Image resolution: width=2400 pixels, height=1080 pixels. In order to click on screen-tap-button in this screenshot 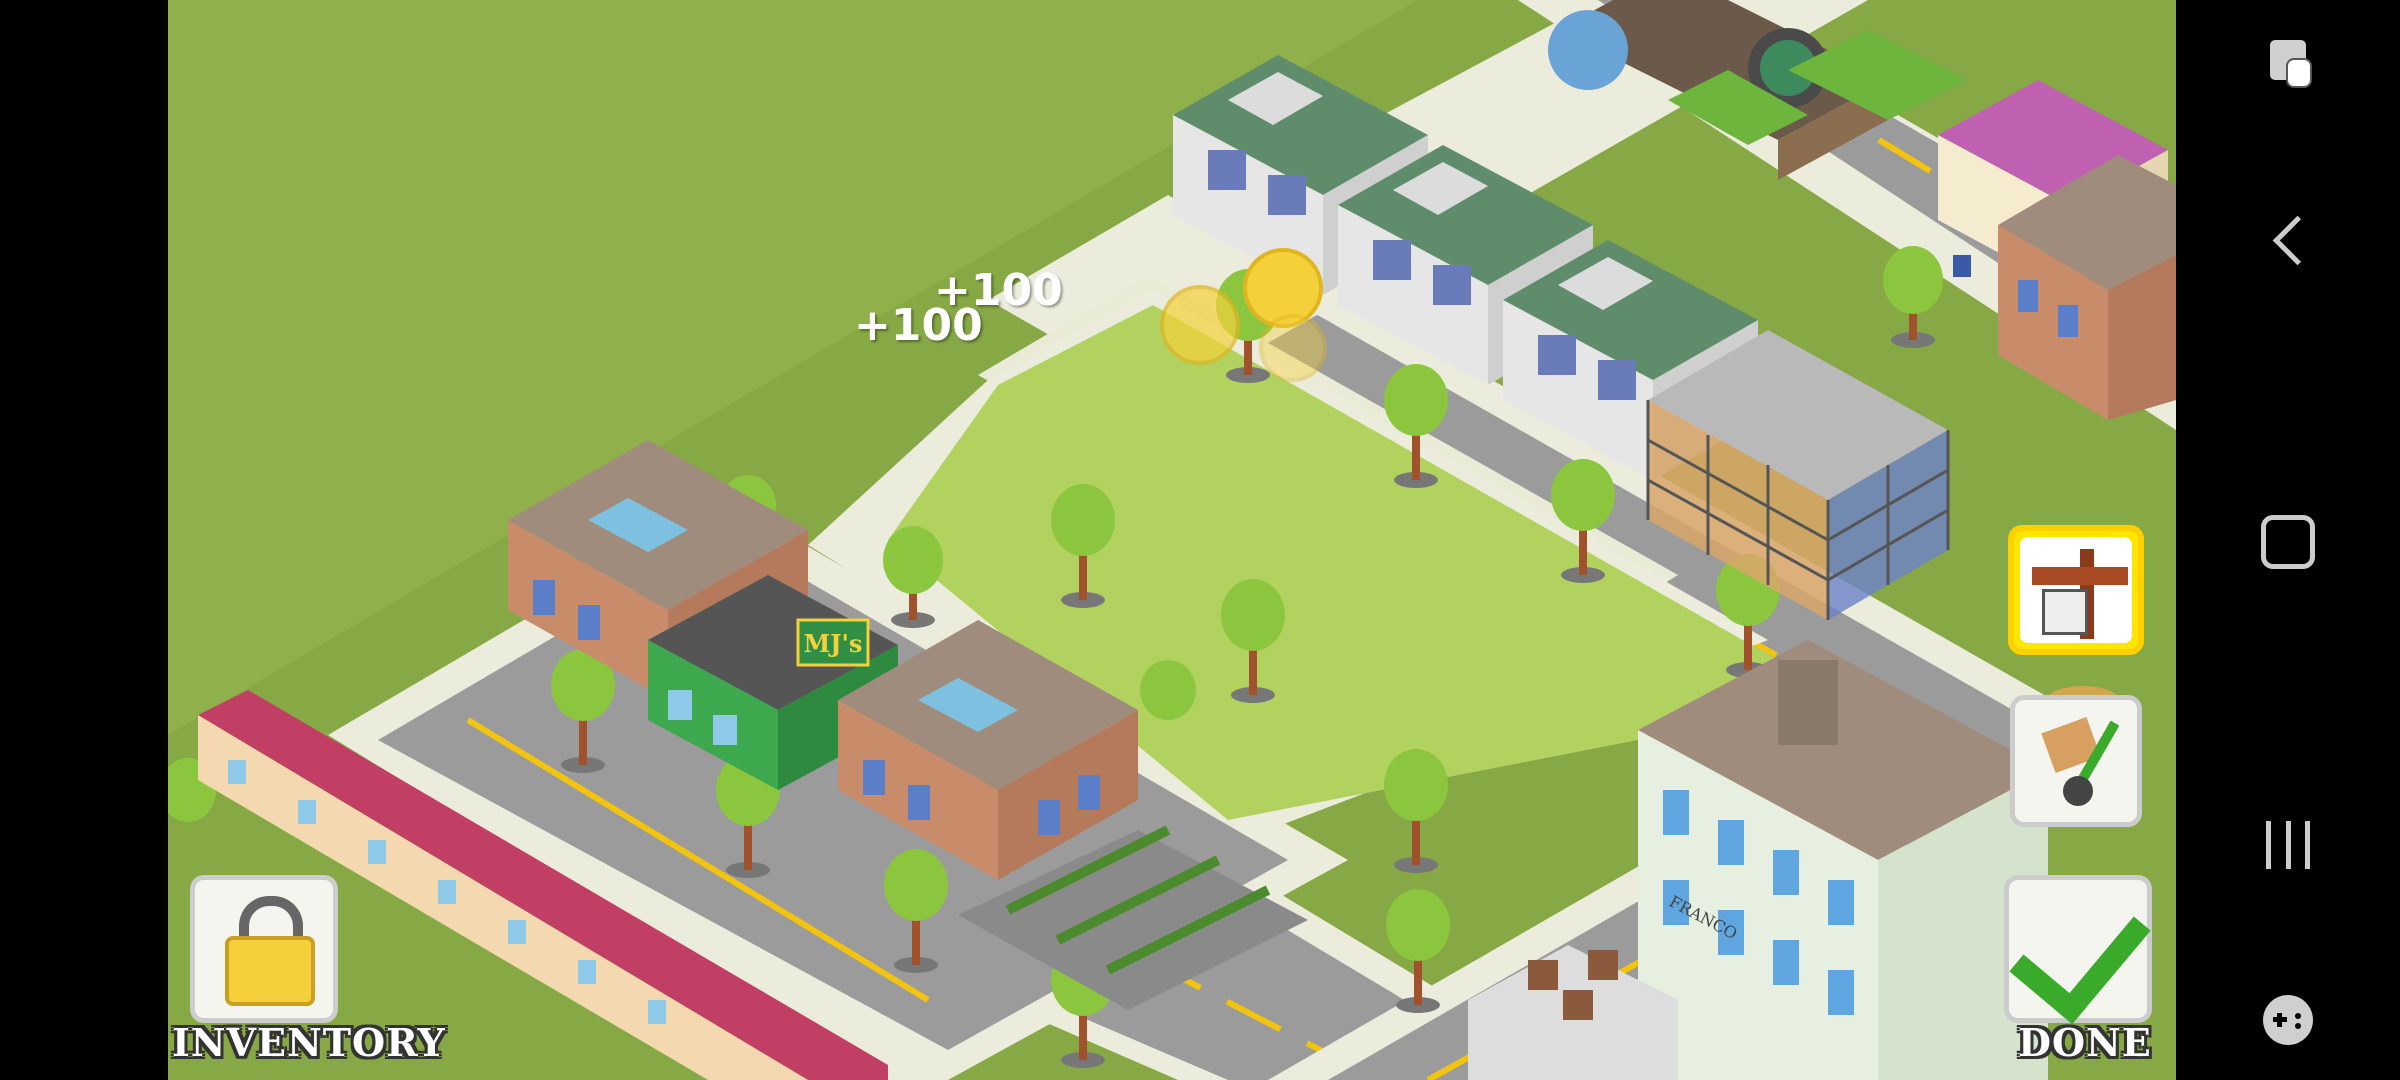, I will do `click(2288, 60)`.